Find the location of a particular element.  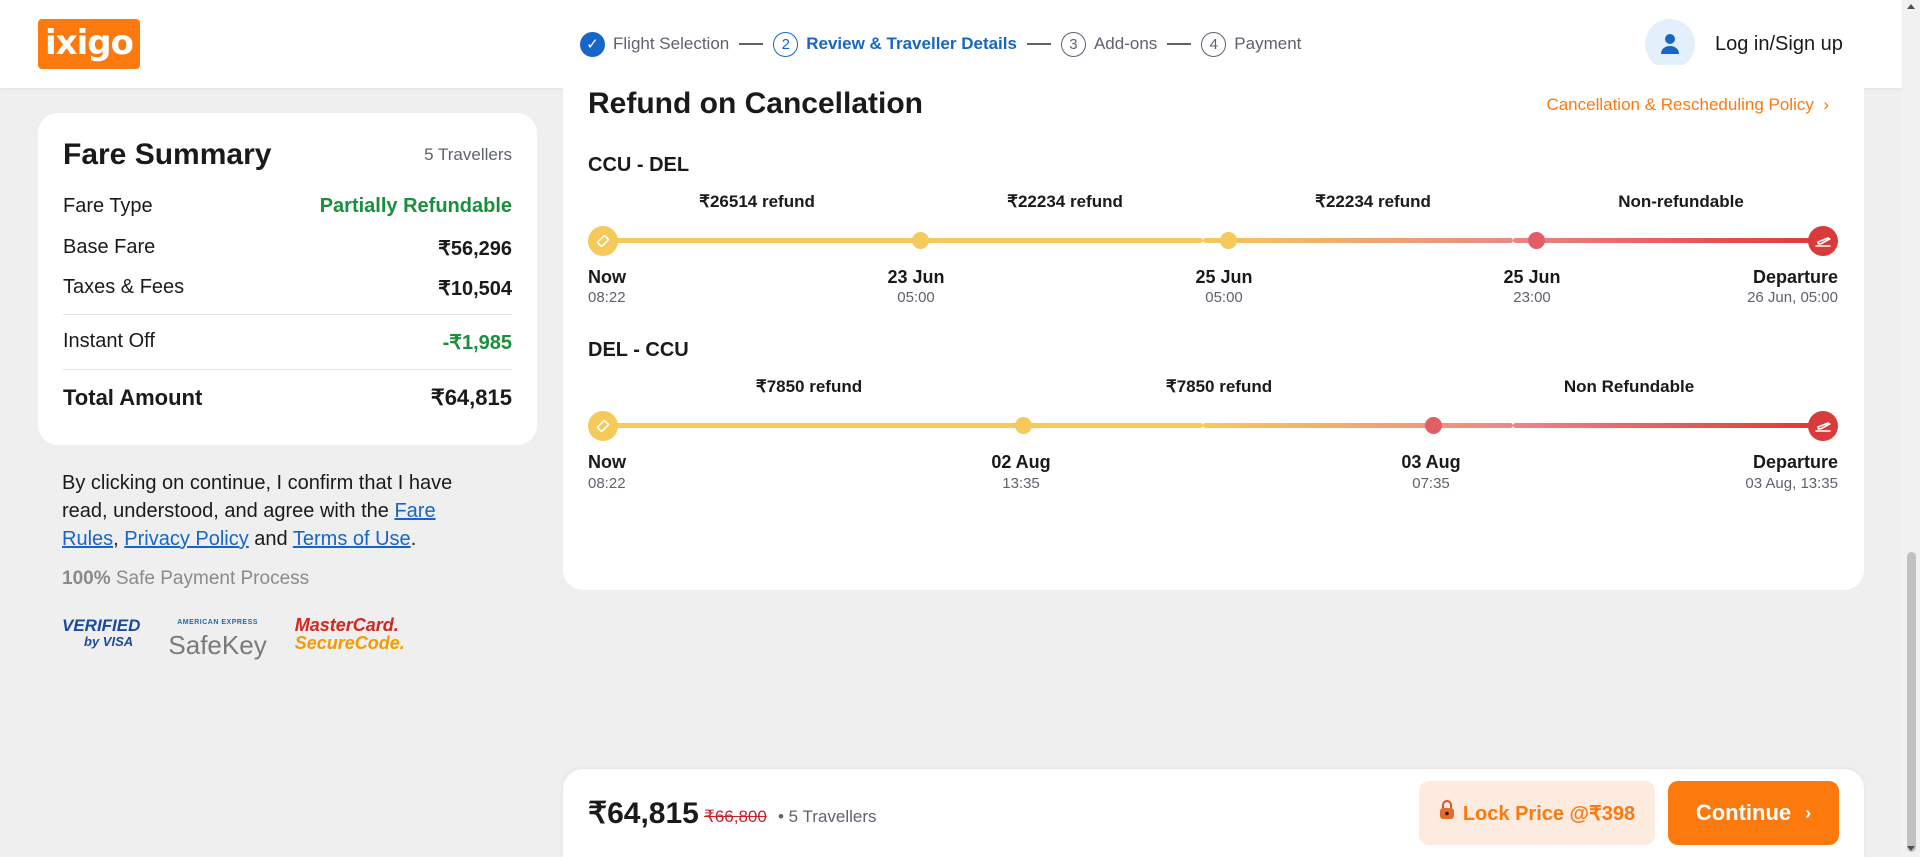

tick-label: 02 Aug is located at coordinates (1021, 462).